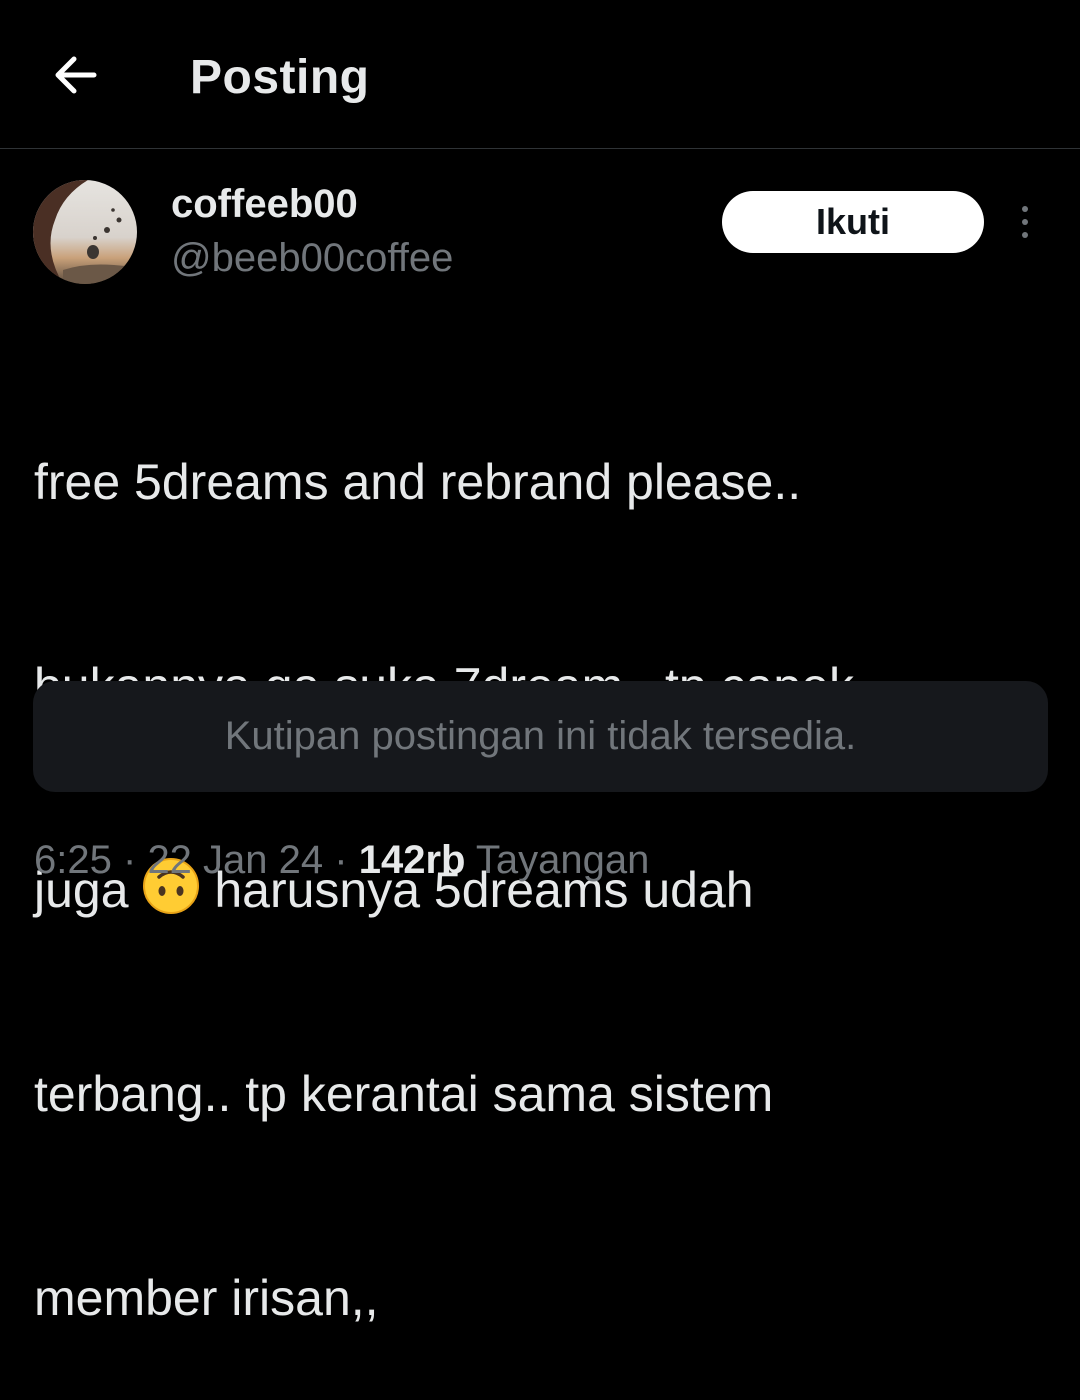 The width and height of the screenshot is (1080, 1400). I want to click on post-line: terbang.. tp kerantai sama sistem, so click(404, 1094).